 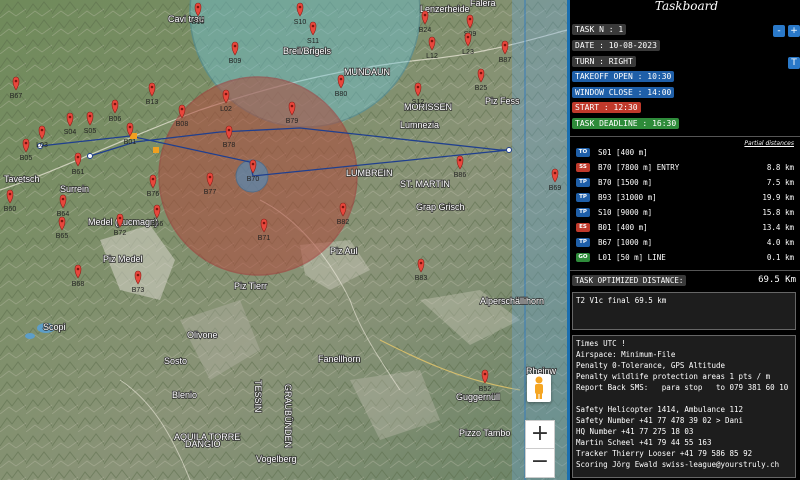 I want to click on turnpoint-distance: 8.8 km, so click(x=780, y=167).